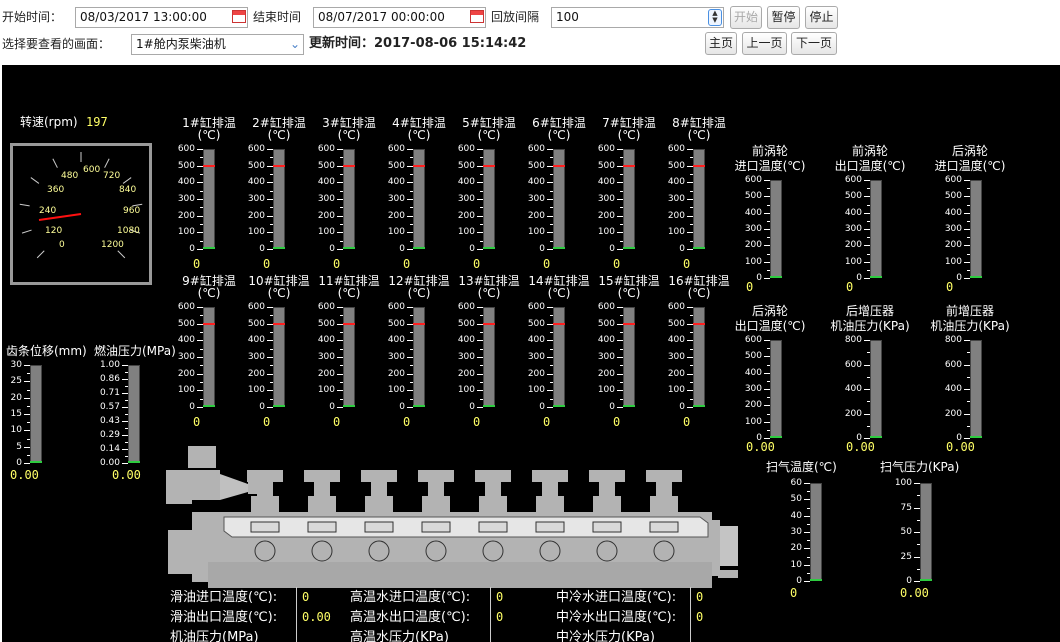 Image resolution: width=1060 pixels, height=642 pixels. Describe the element at coordinates (547, 264) in the screenshot. I see `exhaust-temp-6-value: 0` at that location.